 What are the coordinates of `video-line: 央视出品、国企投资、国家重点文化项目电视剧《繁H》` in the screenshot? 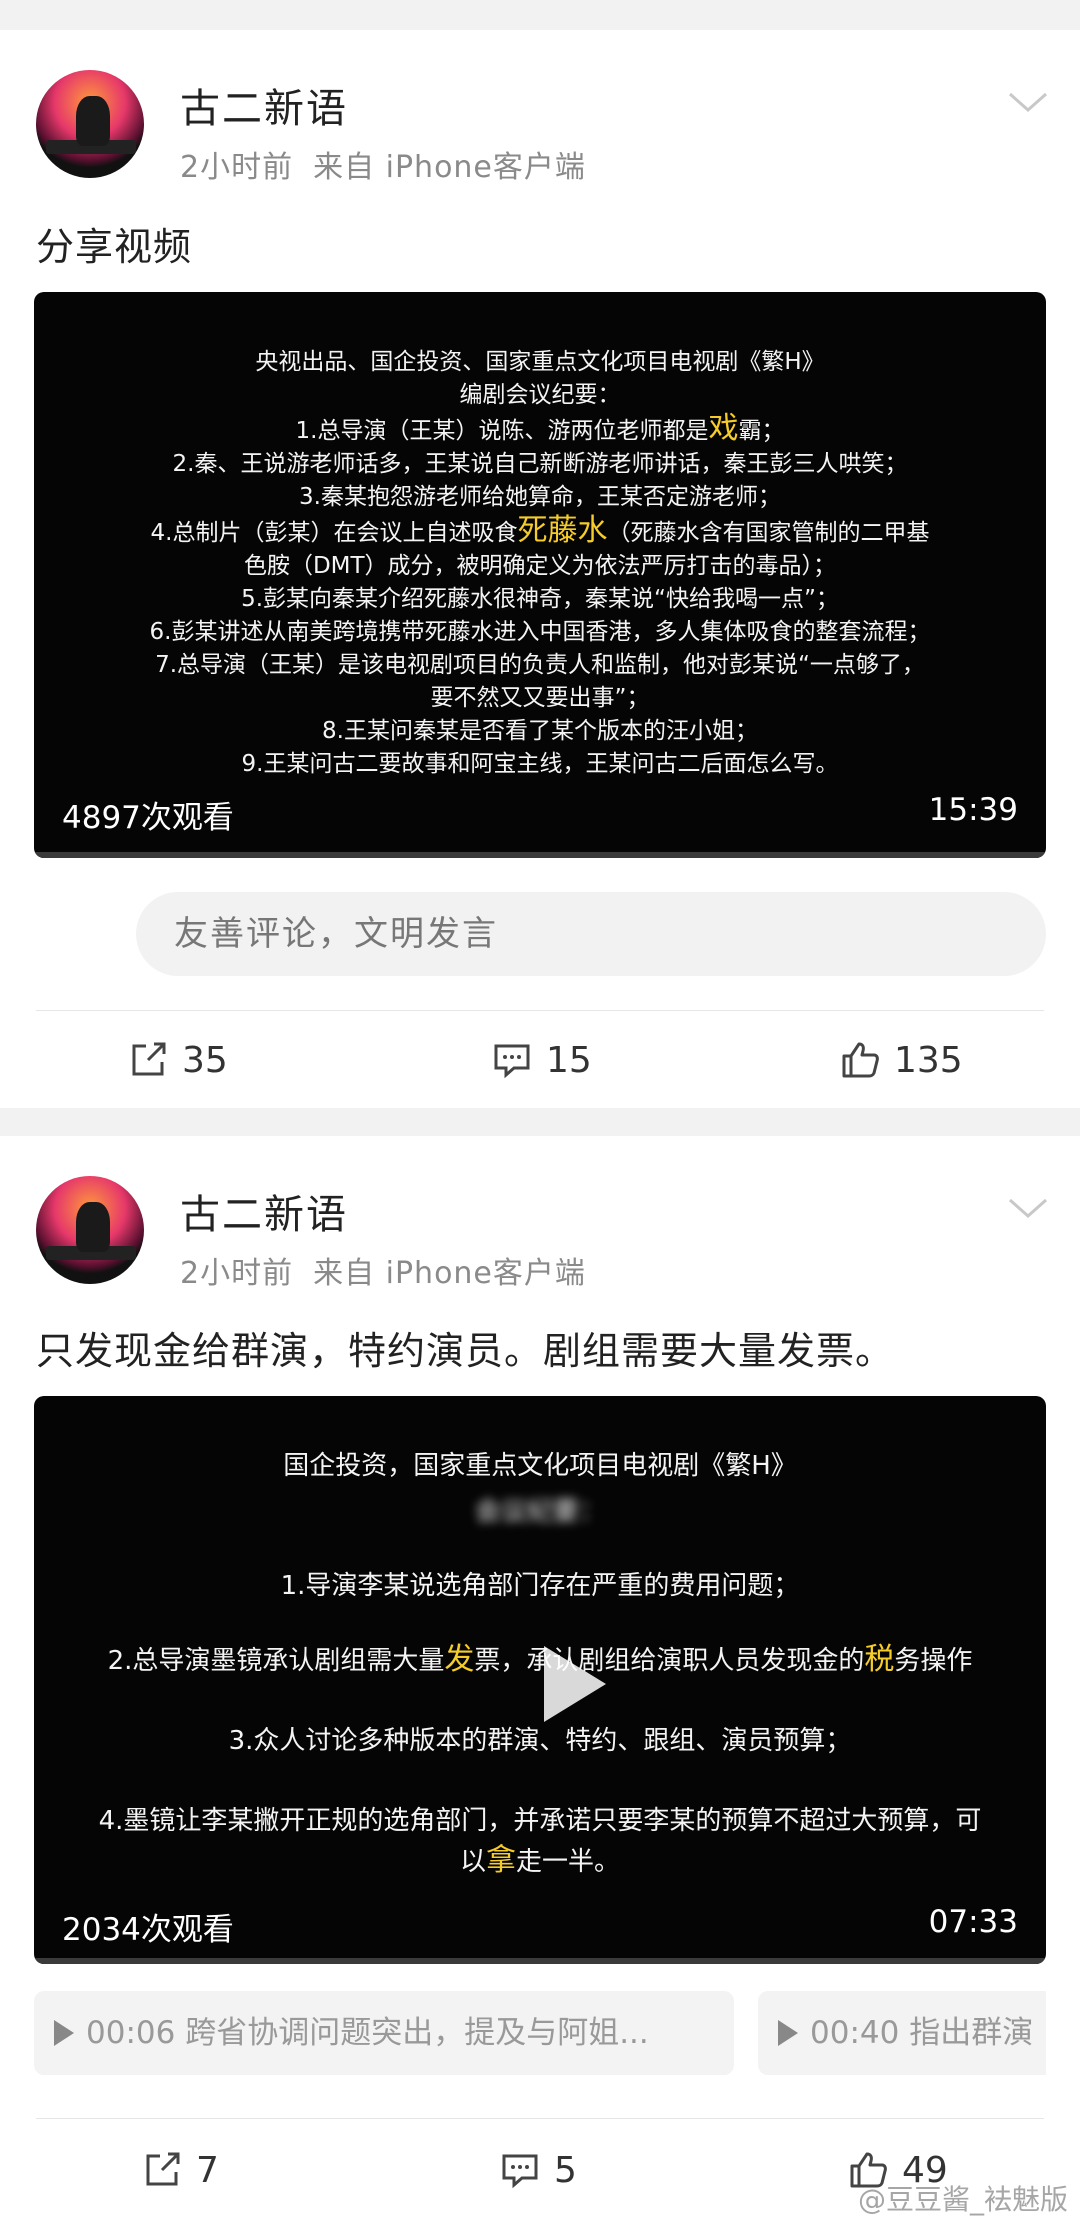 It's located at (540, 362).